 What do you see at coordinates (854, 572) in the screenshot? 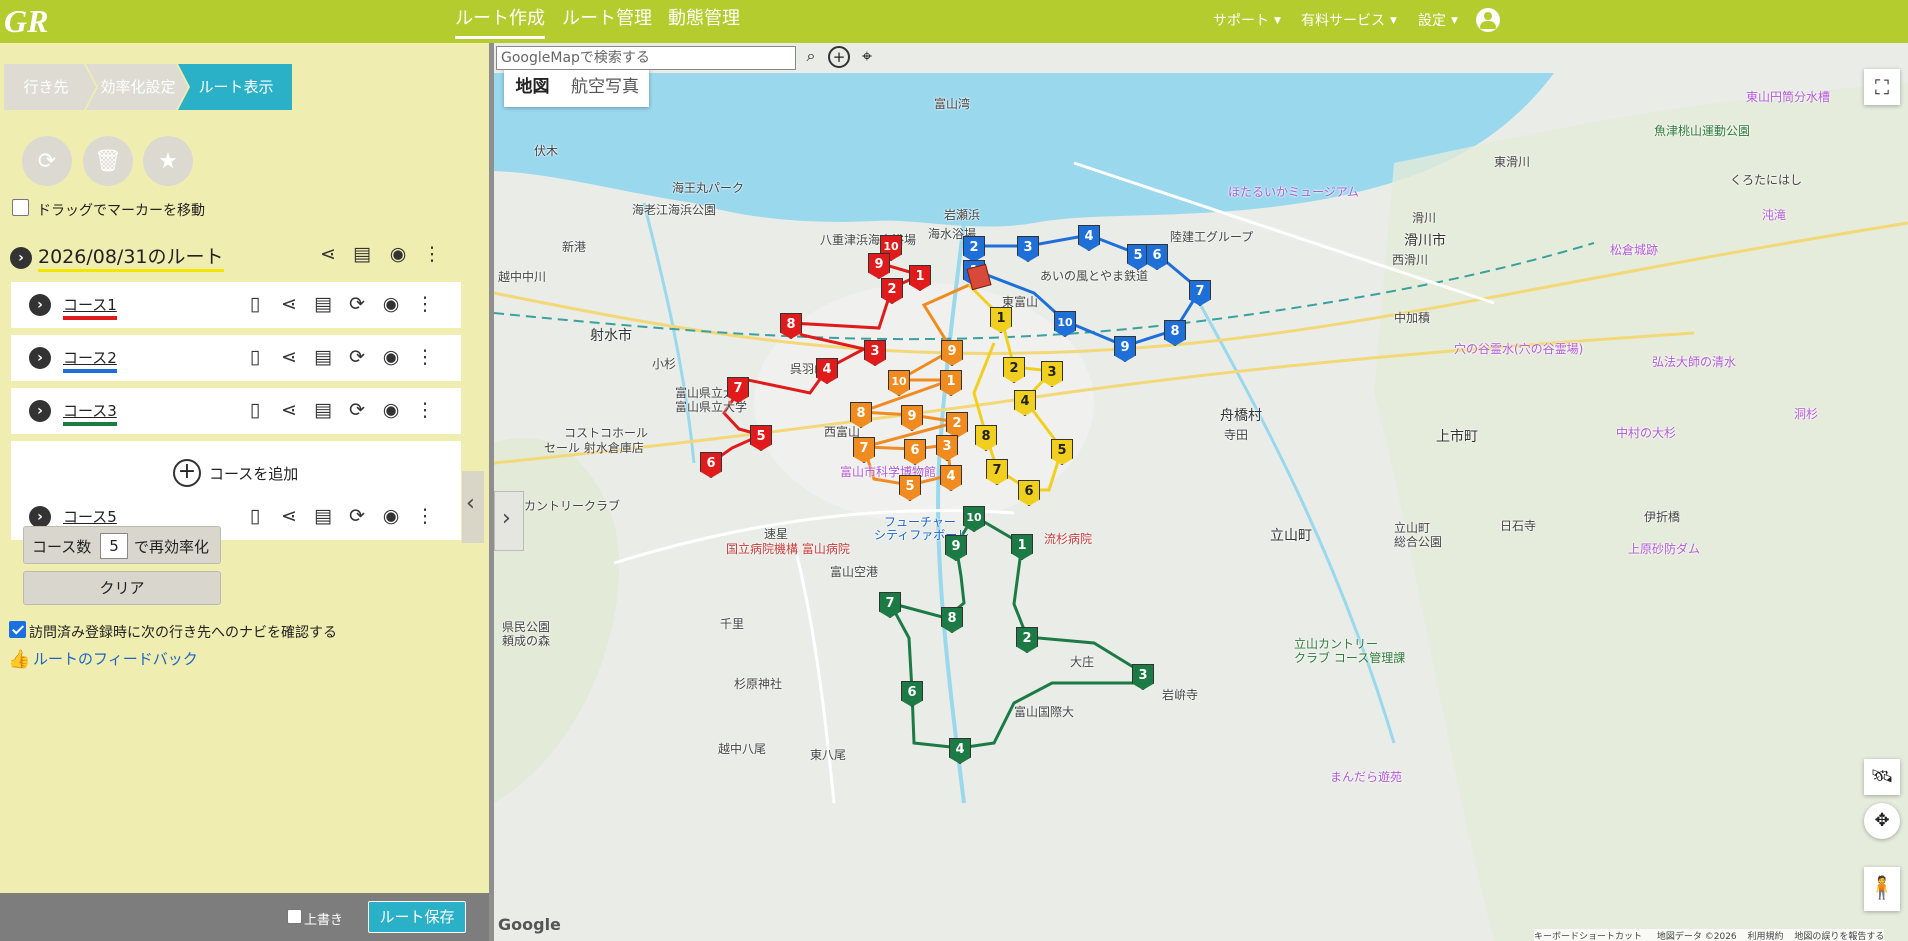
I see `map-label: 富山空港` at bounding box center [854, 572].